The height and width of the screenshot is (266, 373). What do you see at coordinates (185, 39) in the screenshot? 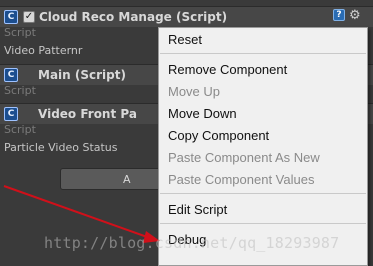
I see `menu-item-reset: Reset` at bounding box center [185, 39].